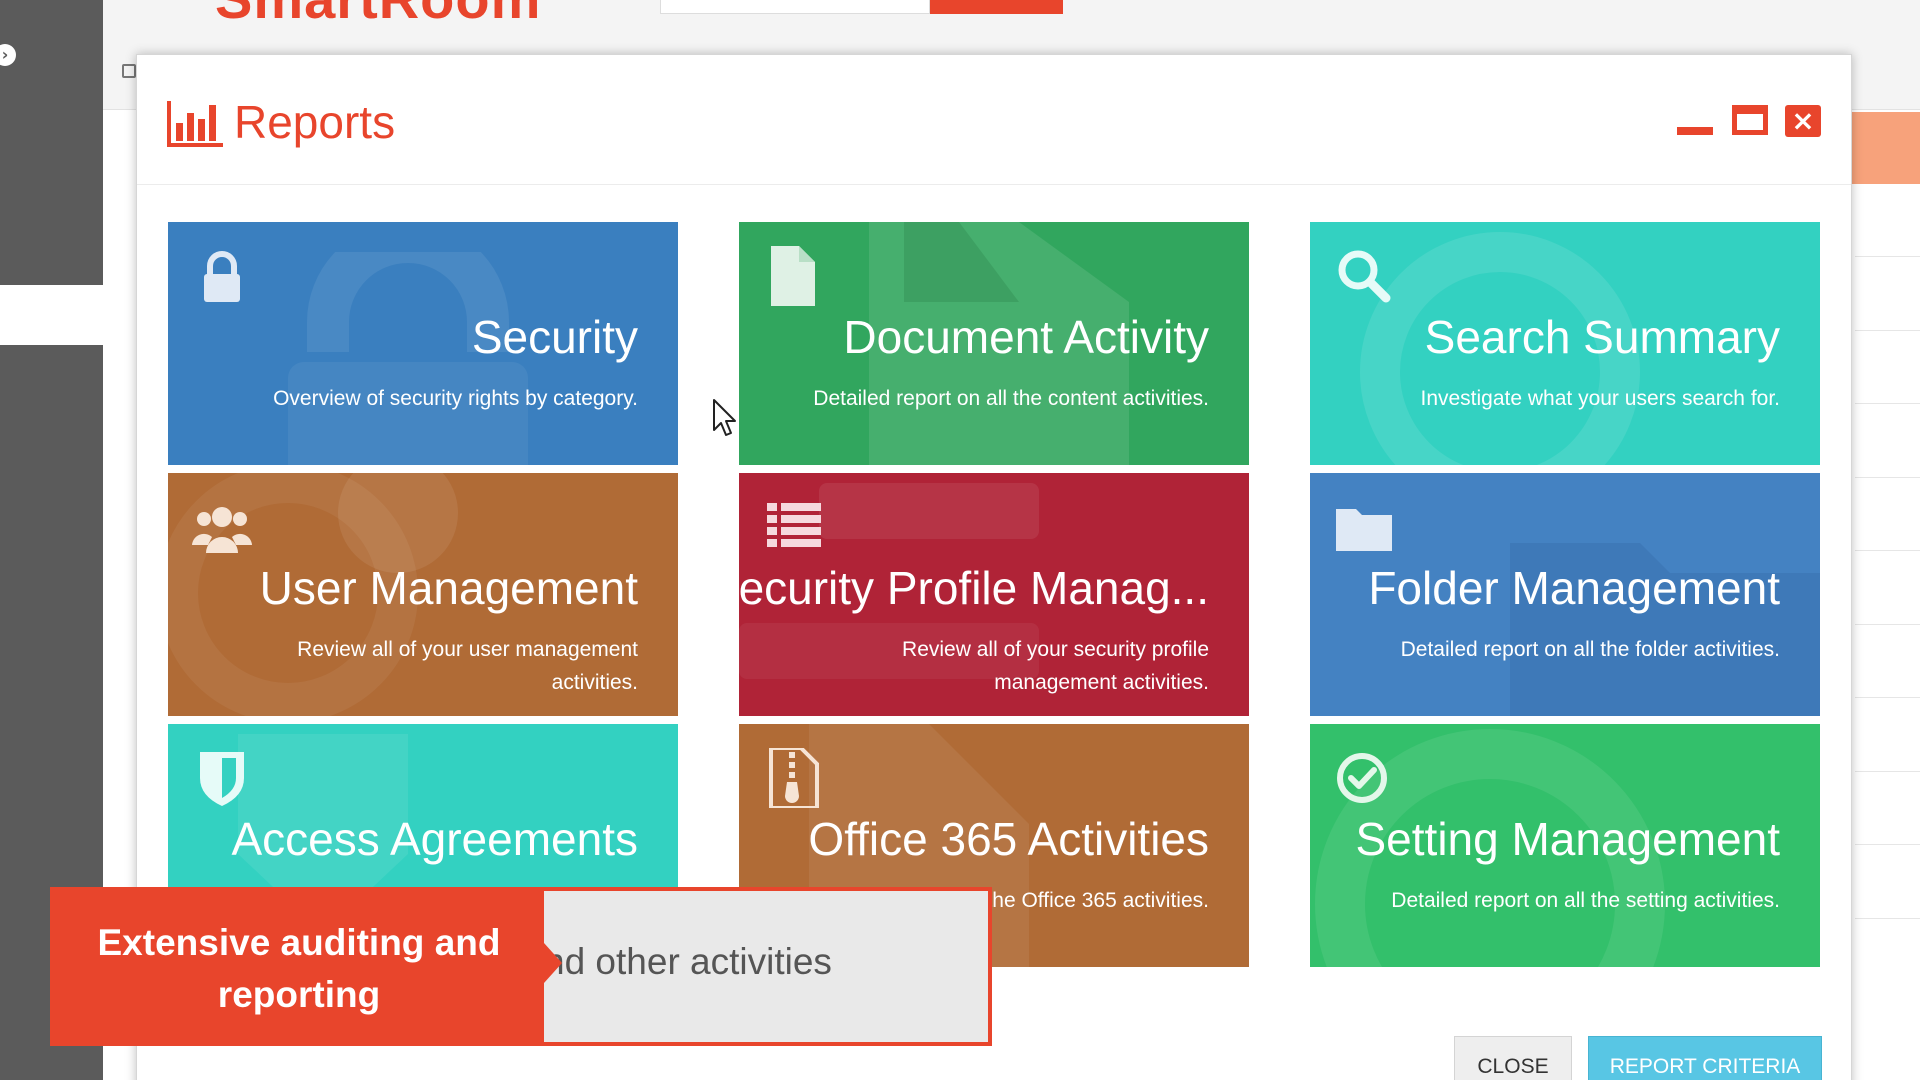 The width and height of the screenshot is (1920, 1080). Describe the element at coordinates (794, 525) in the screenshot. I see `list-icon` at that location.